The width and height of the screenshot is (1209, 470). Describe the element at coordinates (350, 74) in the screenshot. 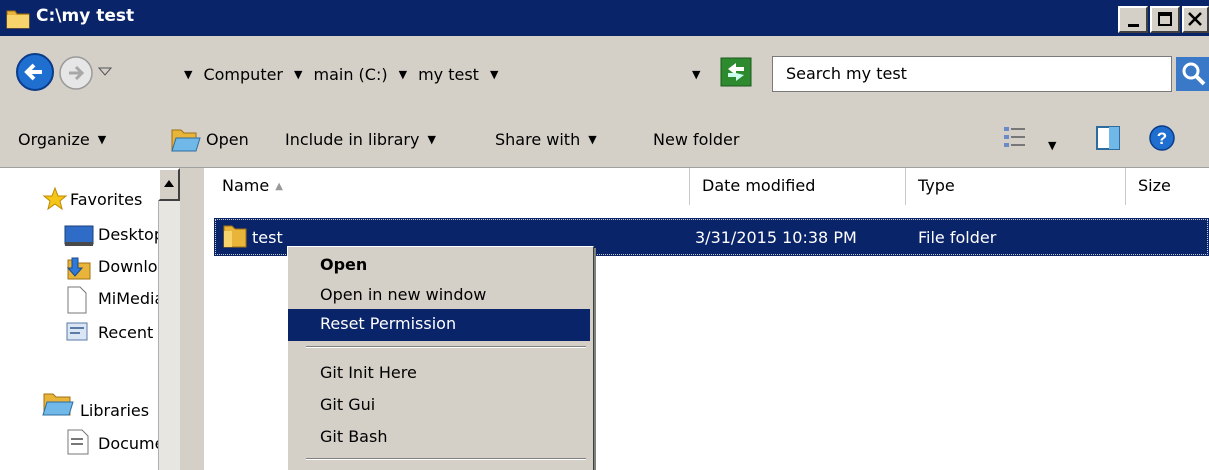

I see `breadcrumb-drive: main (C:)` at that location.